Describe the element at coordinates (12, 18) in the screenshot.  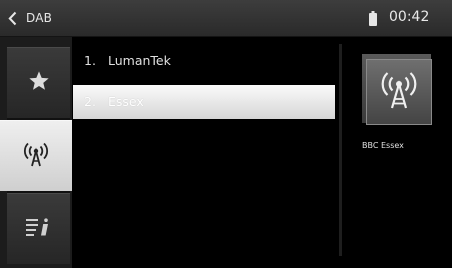
I see `chevron-left-icon` at that location.